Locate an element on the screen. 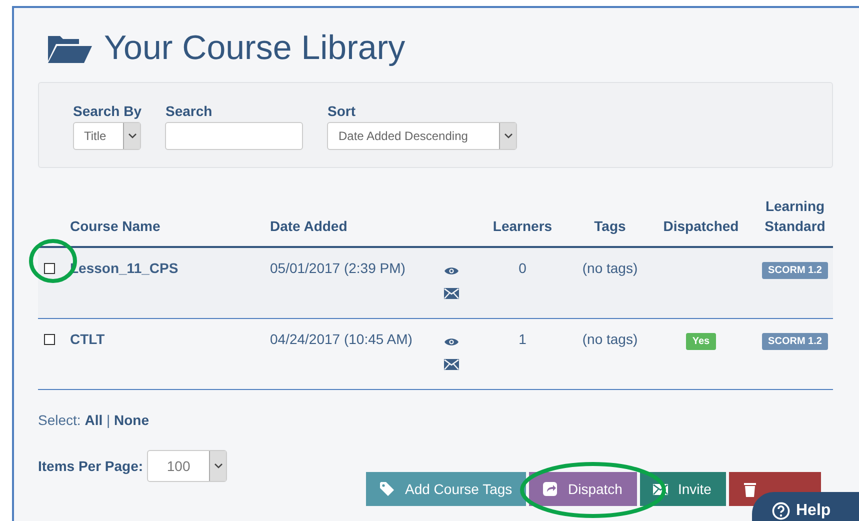  sort-dropdown: Date Added Descending is located at coordinates (422, 136).